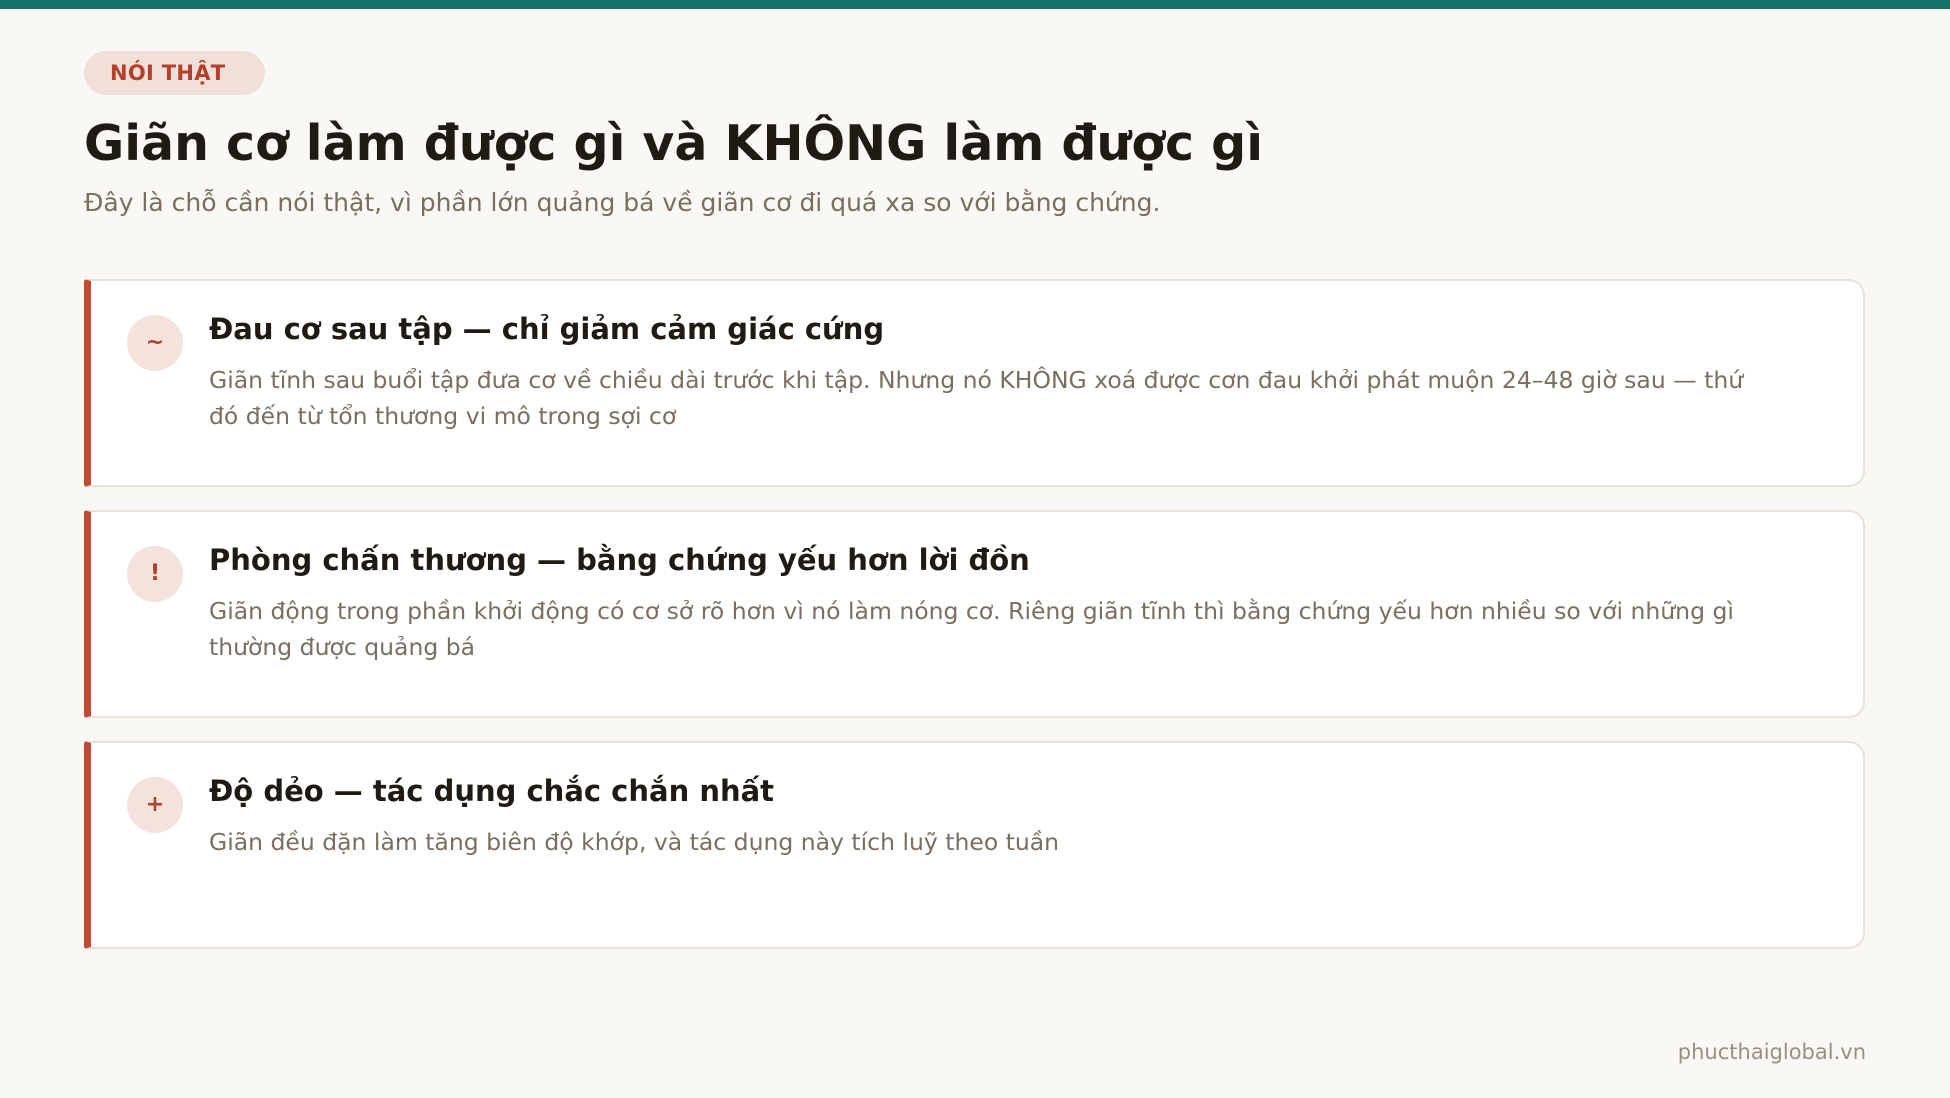 The height and width of the screenshot is (1098, 1950). I want to click on footer-website: phucthaiglobal.vn, so click(1771, 1052).